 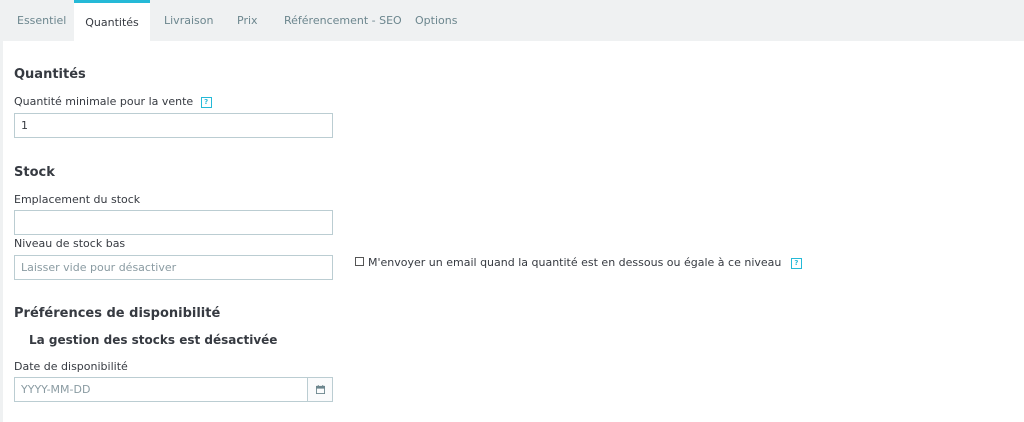 What do you see at coordinates (50, 74) in the screenshot?
I see `quantities-title: Quantités` at bounding box center [50, 74].